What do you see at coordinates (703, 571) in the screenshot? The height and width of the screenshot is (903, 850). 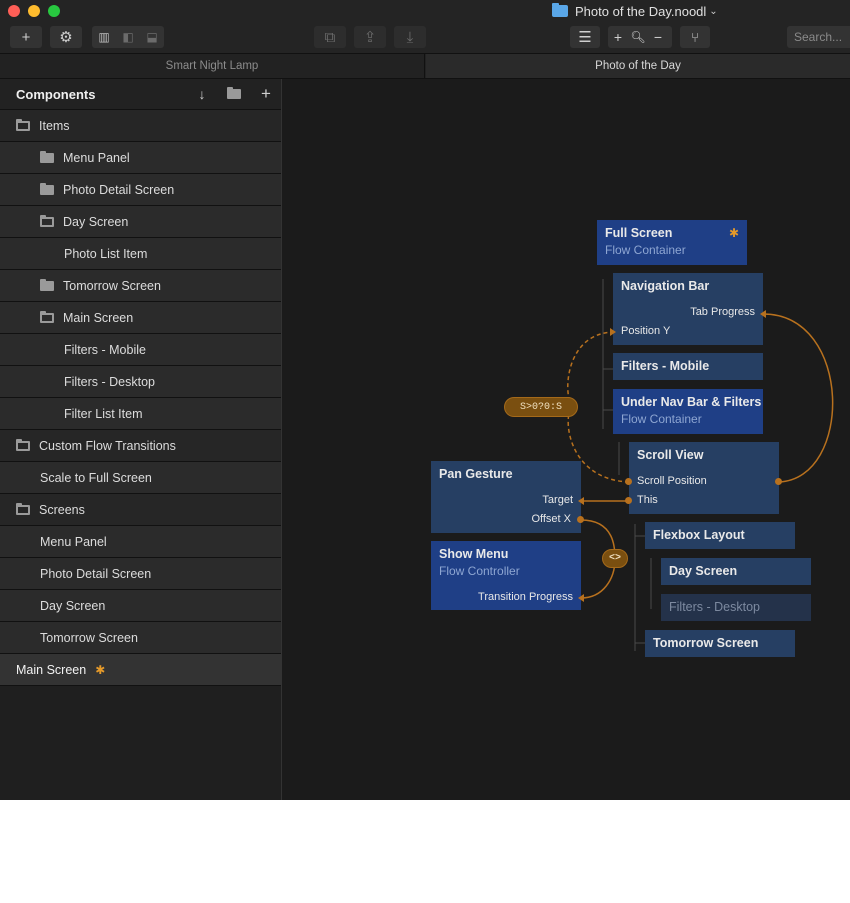 I see `node-title: Day Screen` at bounding box center [703, 571].